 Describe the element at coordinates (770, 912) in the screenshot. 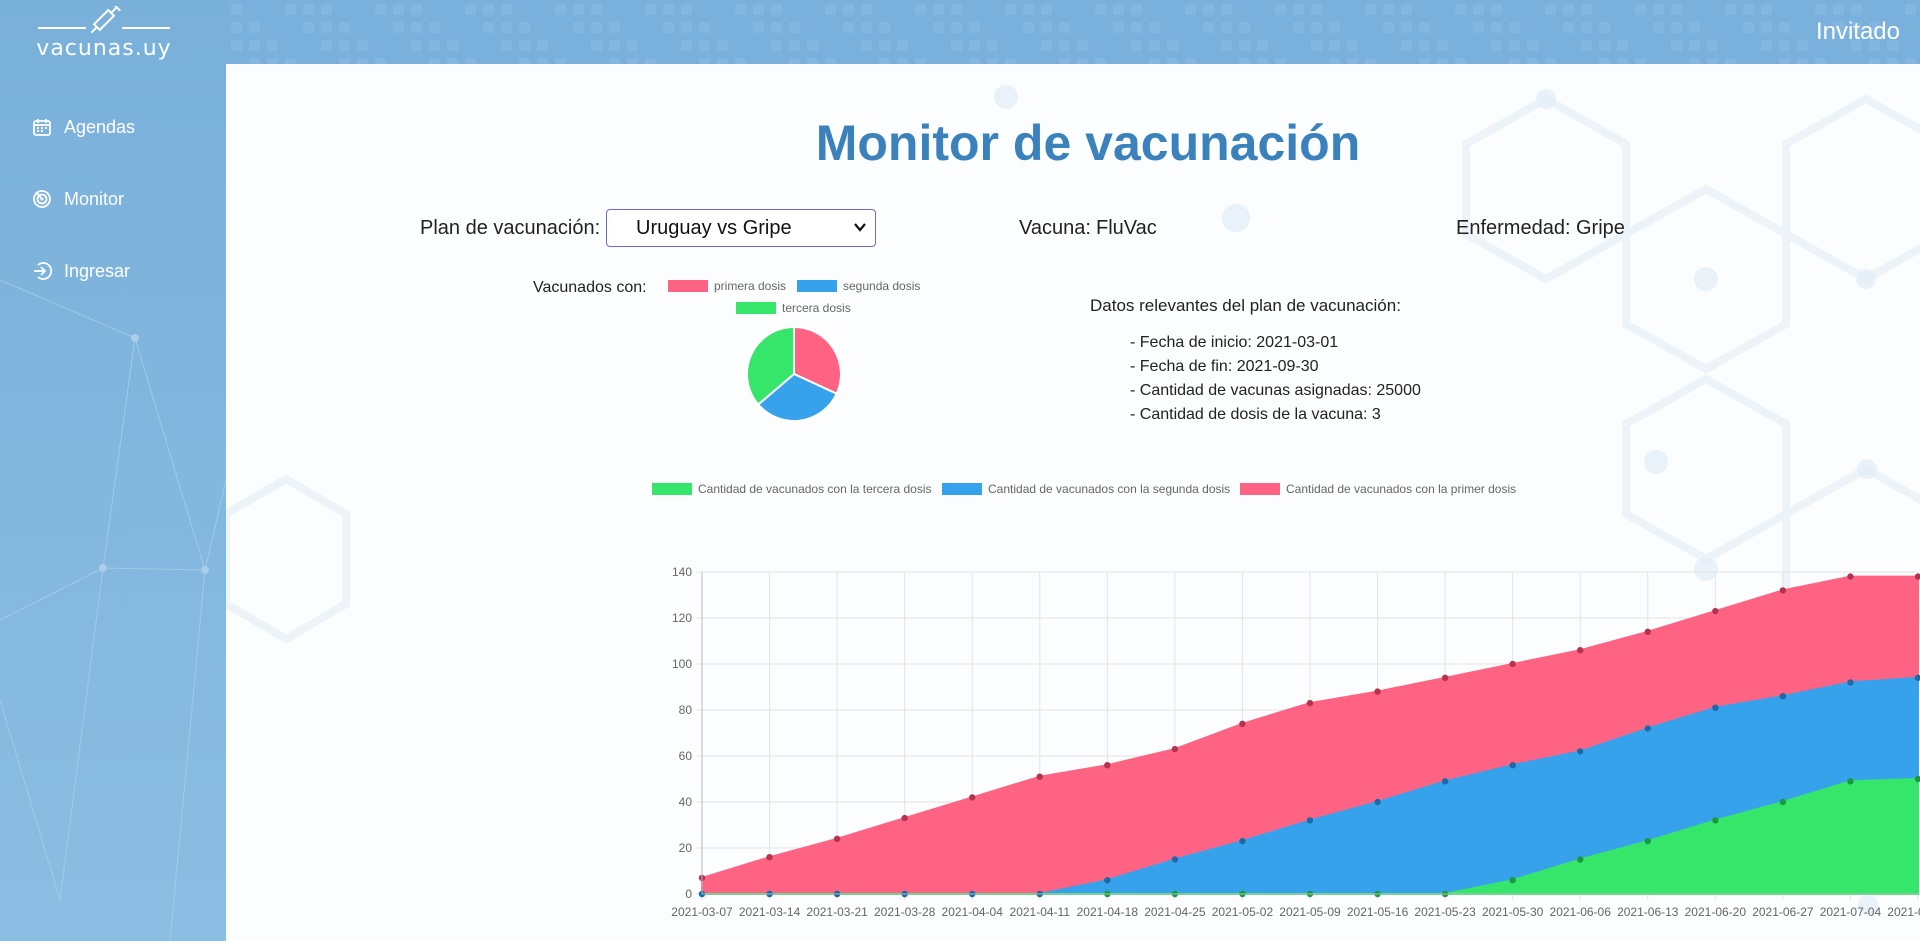

I see `x-tick-label: 2021-03-14` at that location.